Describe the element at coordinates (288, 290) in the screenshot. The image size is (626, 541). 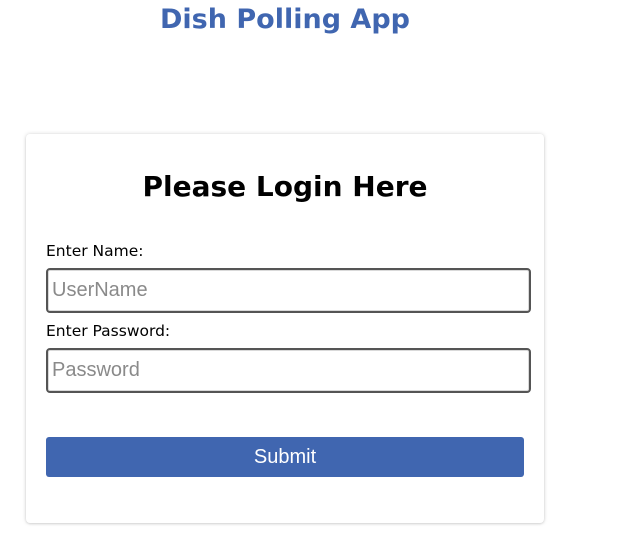
I see `username-input` at that location.